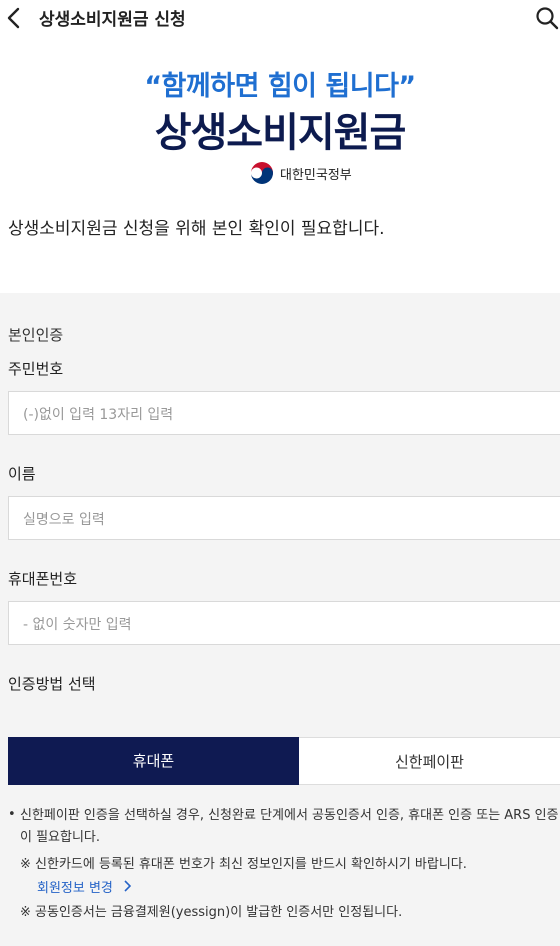 This screenshot has width=560, height=946. What do you see at coordinates (22, 474) in the screenshot?
I see `name-label: 이름` at bounding box center [22, 474].